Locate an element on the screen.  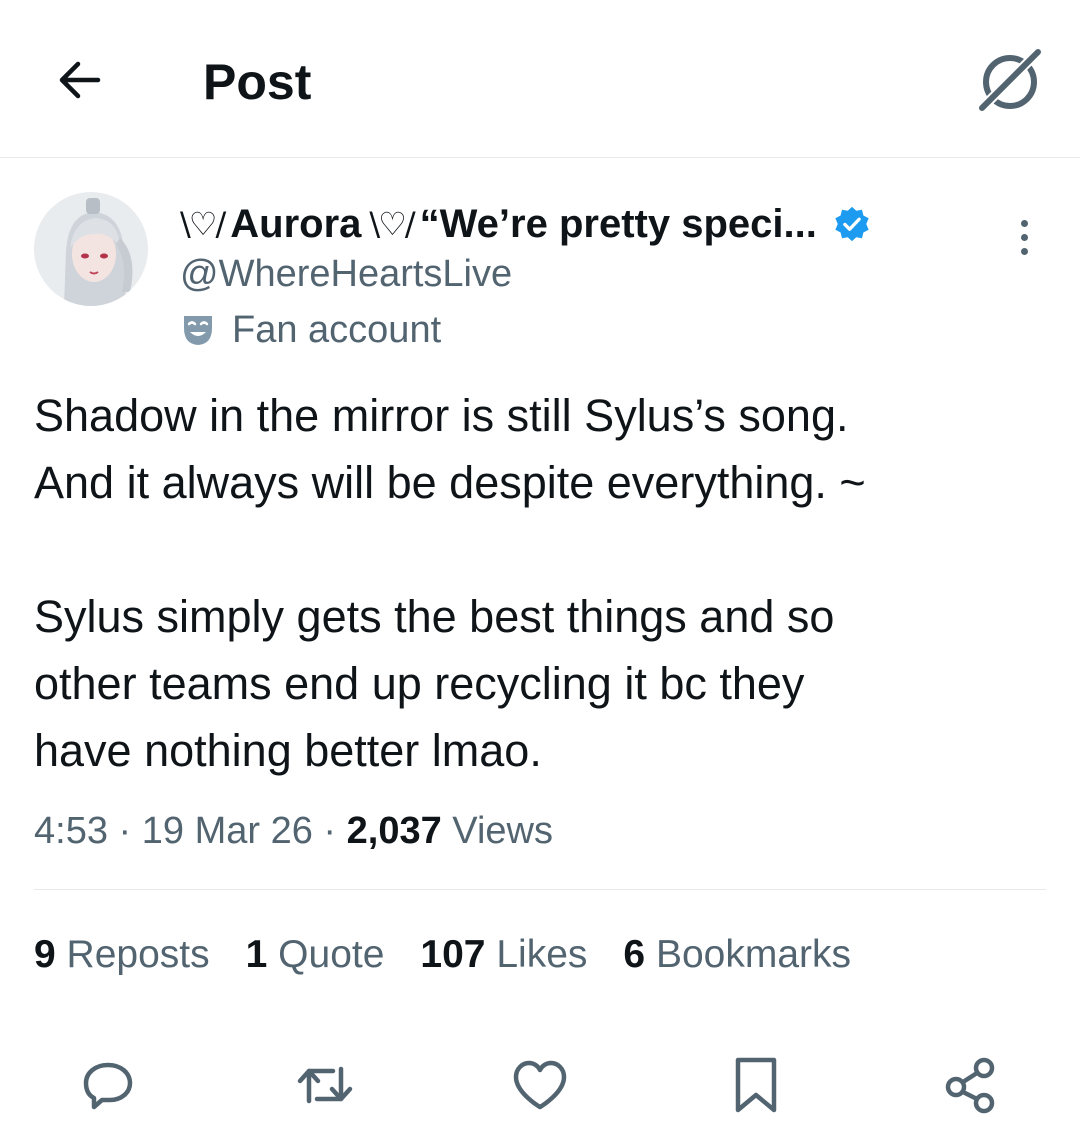
share-icon is located at coordinates (970, 1085).